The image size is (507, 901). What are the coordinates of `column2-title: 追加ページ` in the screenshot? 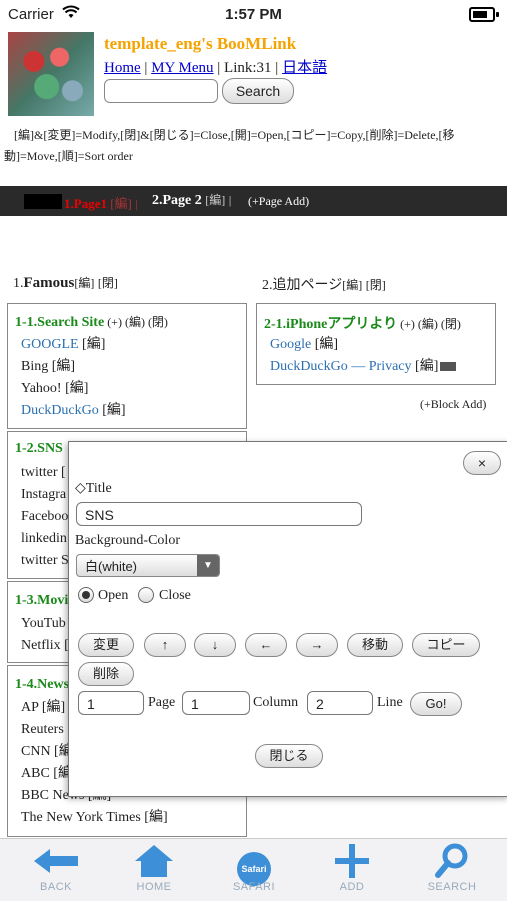 It's located at (307, 285).